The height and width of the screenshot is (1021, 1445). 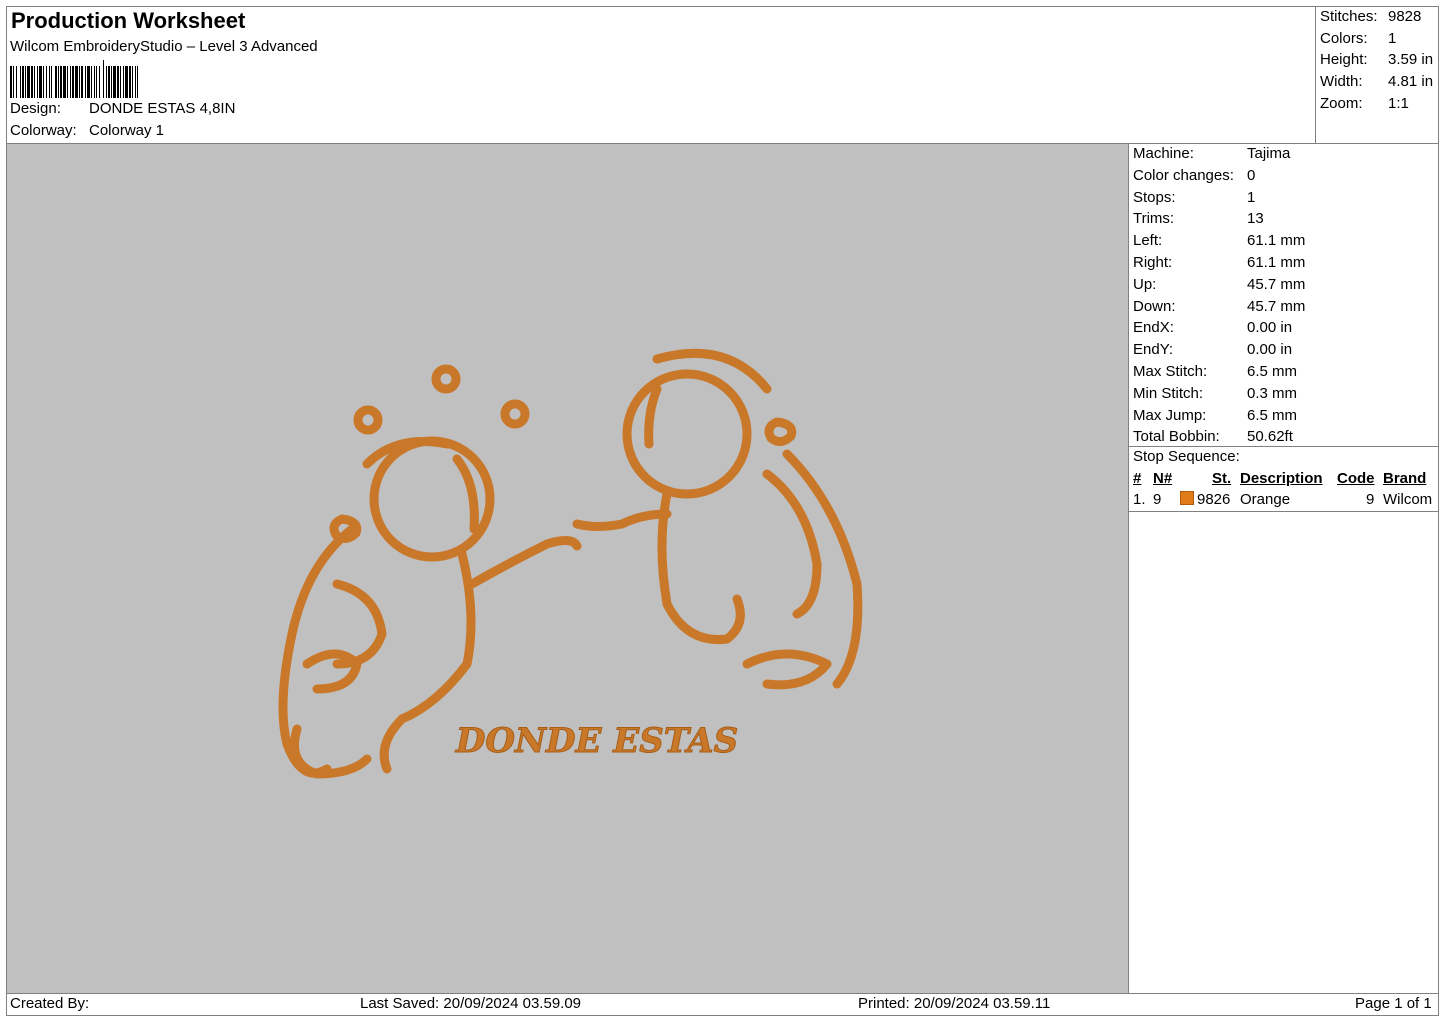 I want to click on page-title: Production Worksheet, so click(x=128, y=20).